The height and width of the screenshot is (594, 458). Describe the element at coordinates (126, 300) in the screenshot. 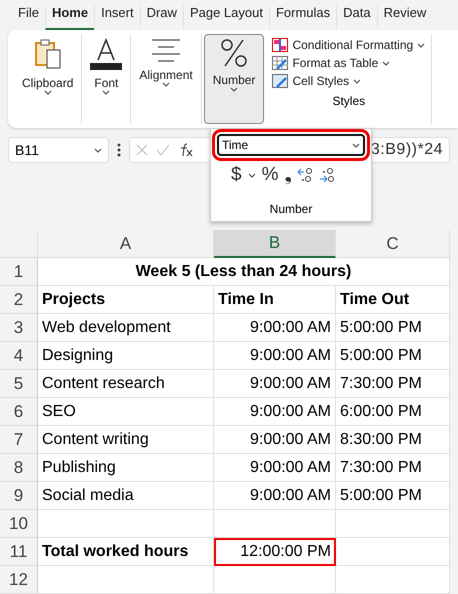

I see `table-cell: Projects` at that location.